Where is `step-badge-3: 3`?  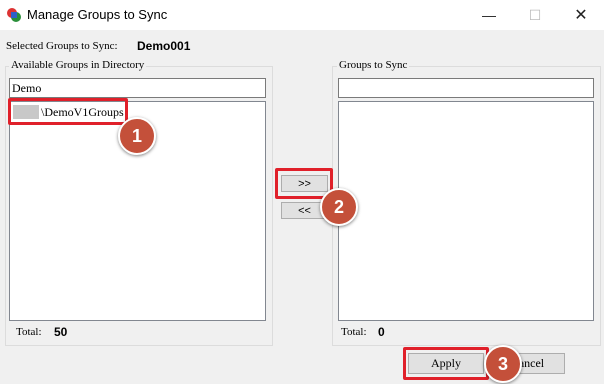
step-badge-3: 3 is located at coordinates (503, 364).